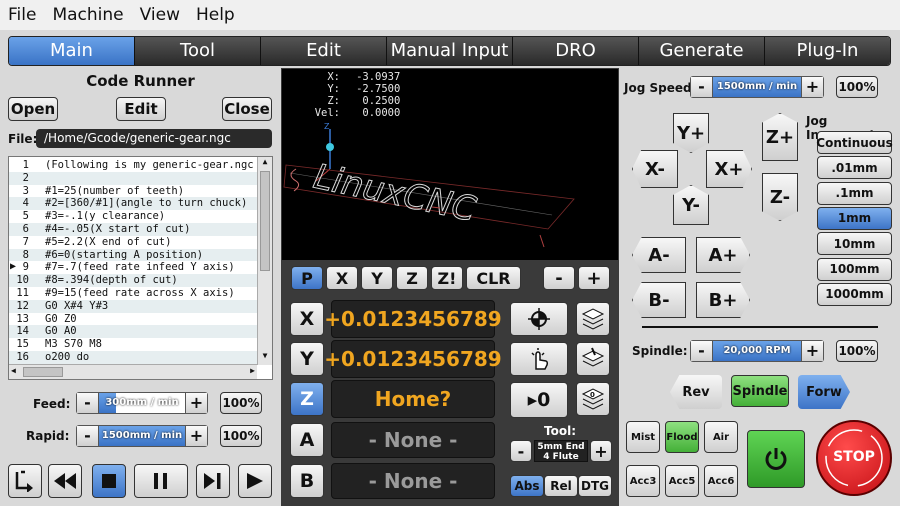  Describe the element at coordinates (493, 278) in the screenshot. I see `clear-preview-button: CLR` at that location.